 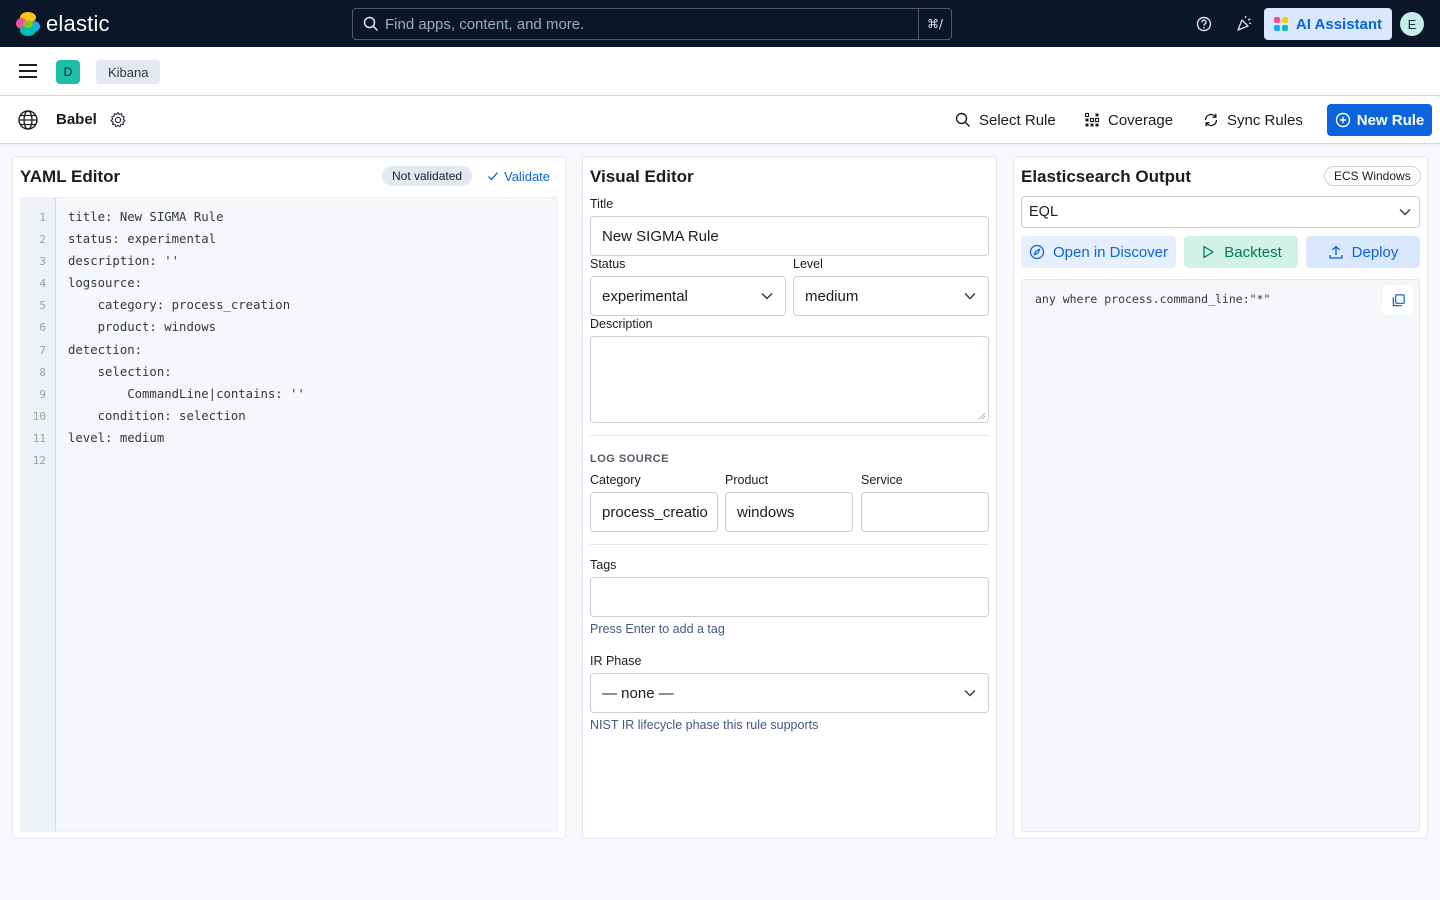 What do you see at coordinates (1335, 252) in the screenshot?
I see `upload-icon` at bounding box center [1335, 252].